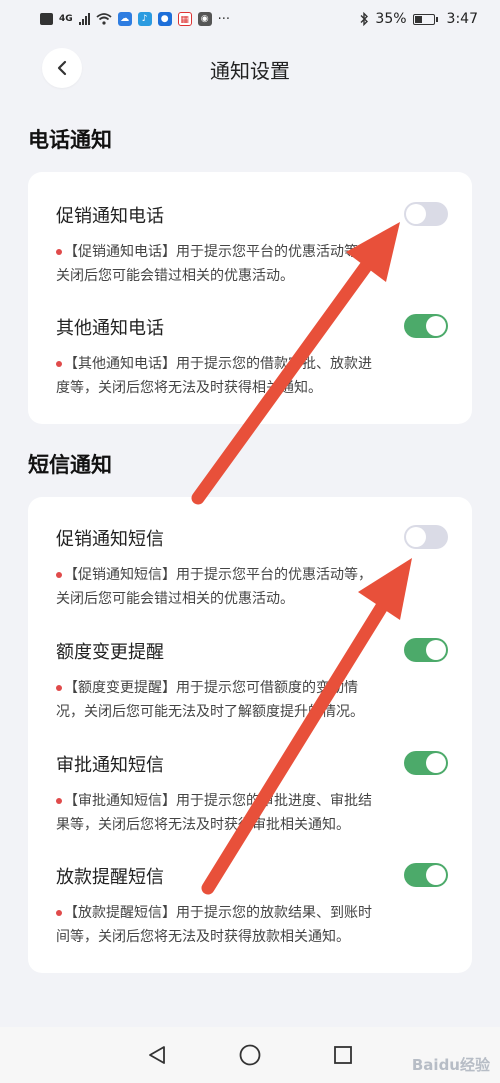  I want to click on approval-sms-toggle, so click(426, 763).